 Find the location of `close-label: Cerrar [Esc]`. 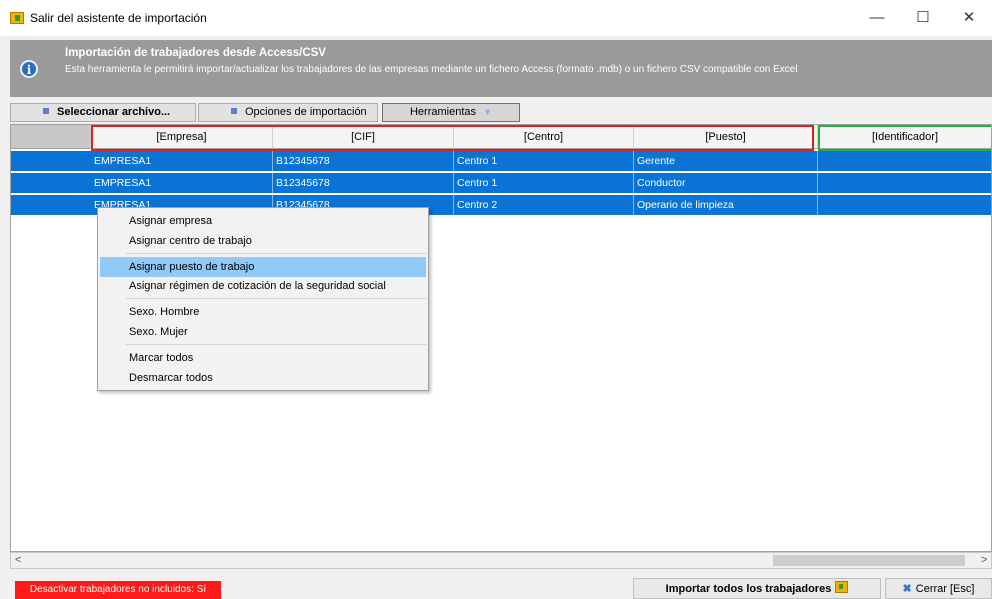

close-label: Cerrar [Esc] is located at coordinates (945, 589).